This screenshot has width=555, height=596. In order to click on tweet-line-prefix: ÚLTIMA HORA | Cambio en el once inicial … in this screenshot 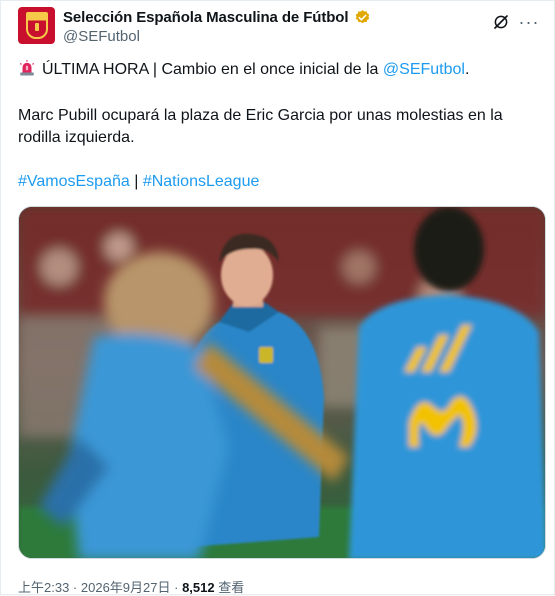, I will do `click(212, 69)`.